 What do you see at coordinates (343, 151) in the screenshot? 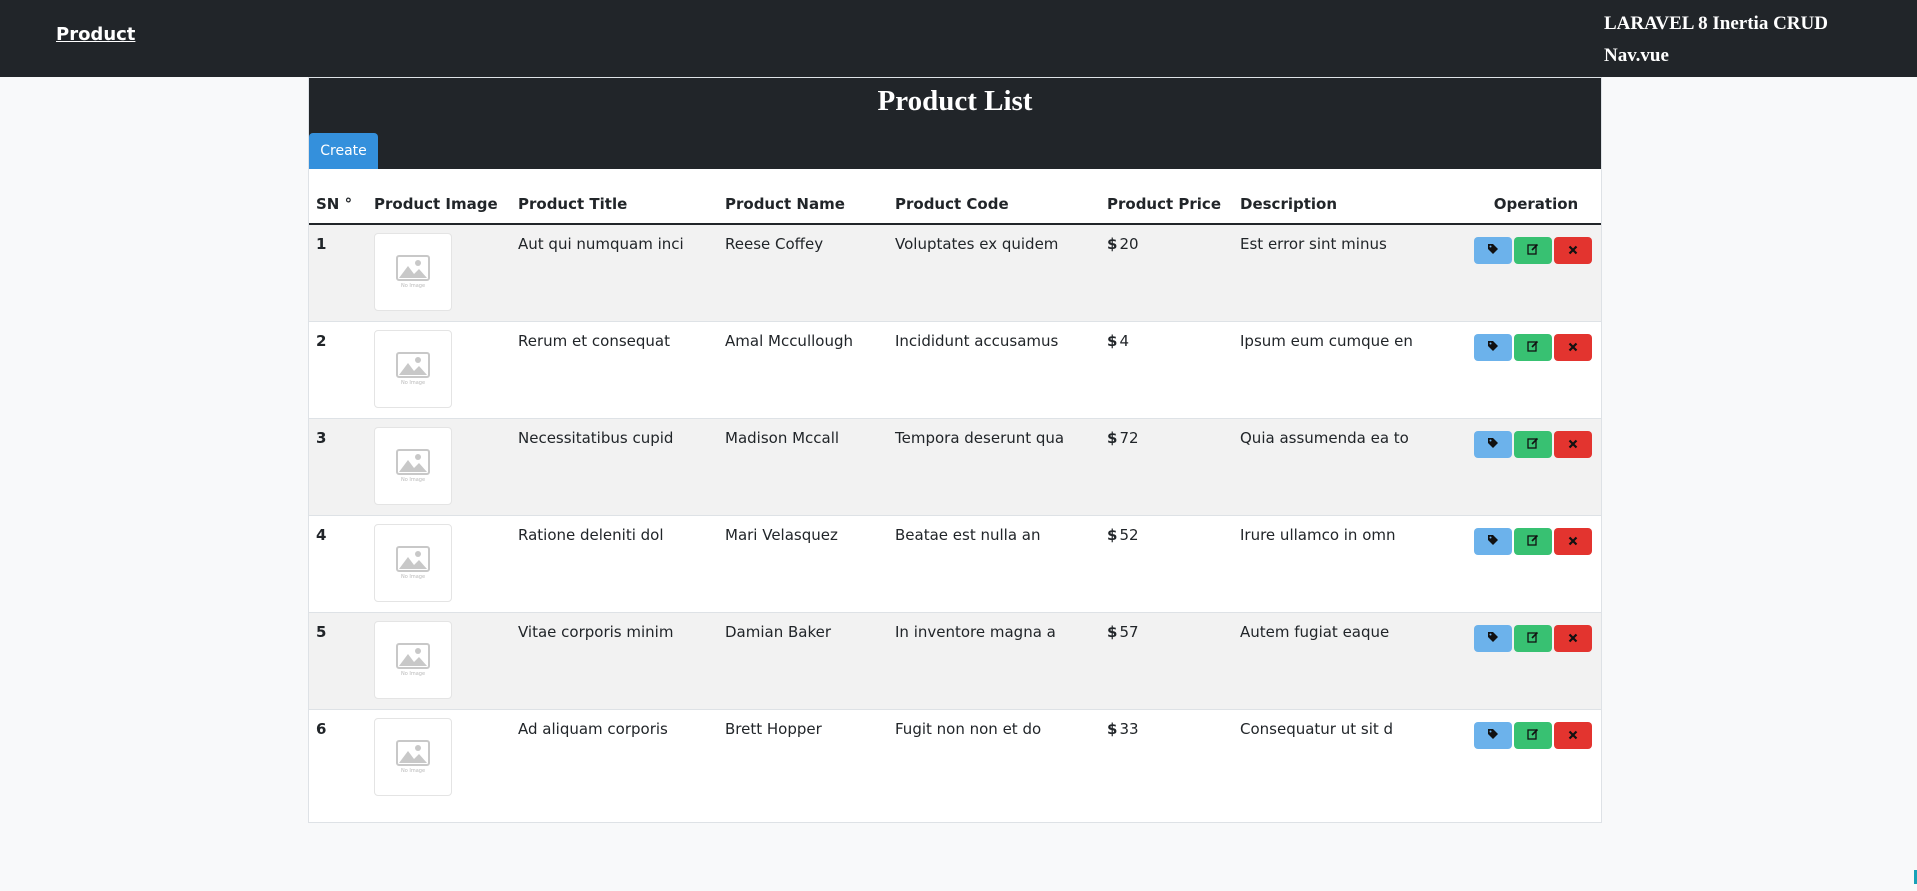
I see `create-button: Create` at bounding box center [343, 151].